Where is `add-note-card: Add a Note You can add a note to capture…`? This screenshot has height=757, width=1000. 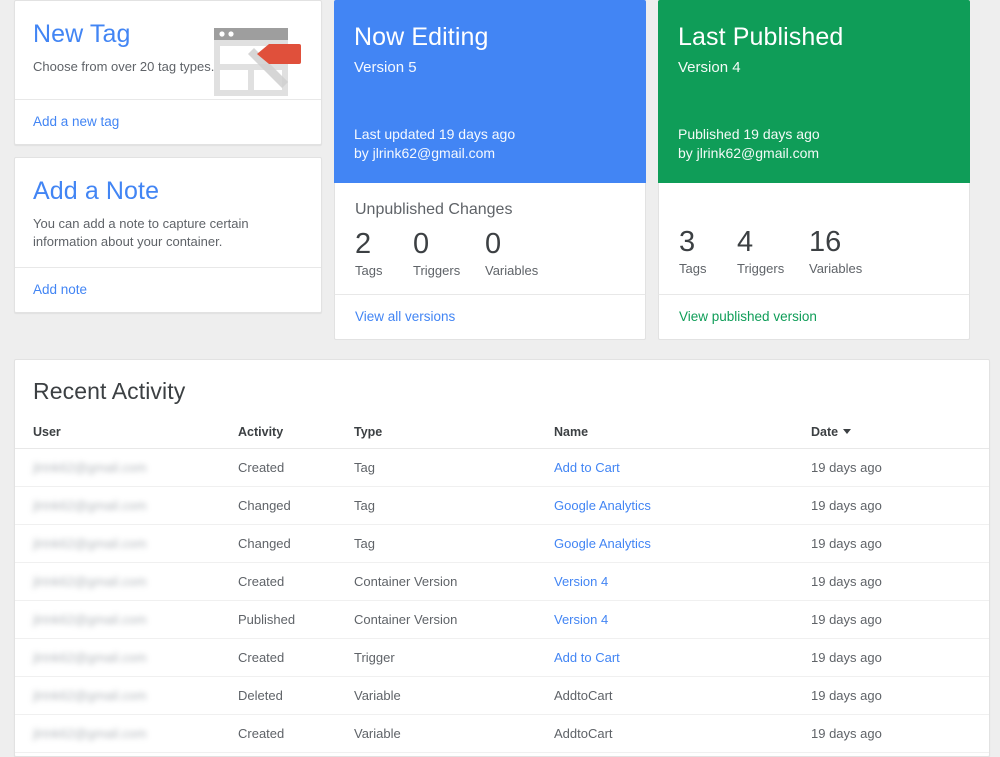
add-note-card: Add a Note You can add a note to capture… is located at coordinates (168, 235).